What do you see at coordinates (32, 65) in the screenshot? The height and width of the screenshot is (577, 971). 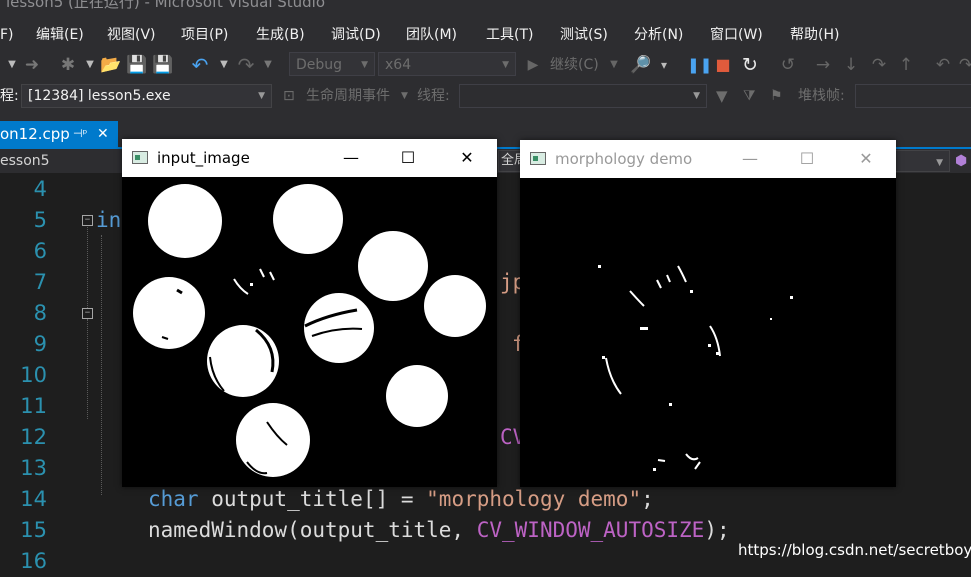 I see `navigate-forward-icon: ➜` at bounding box center [32, 65].